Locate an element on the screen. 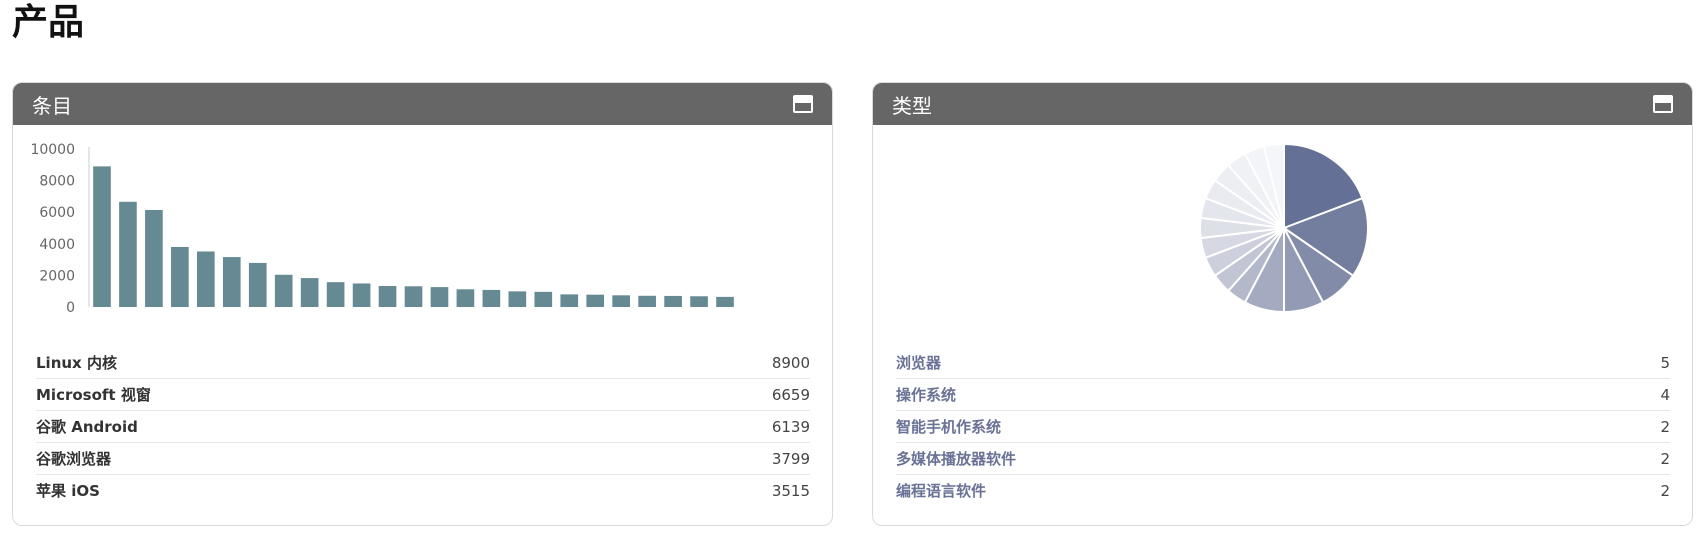 The image size is (1705, 555). list-item: 多媒体播放器软件 2 is located at coordinates (1283, 459).